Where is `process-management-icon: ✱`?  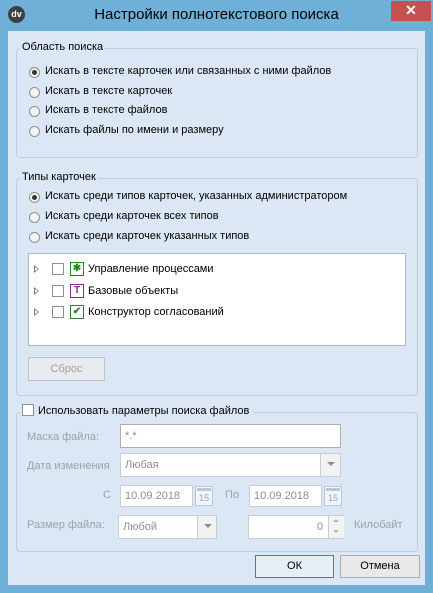
process-management-icon: ✱ is located at coordinates (77, 269).